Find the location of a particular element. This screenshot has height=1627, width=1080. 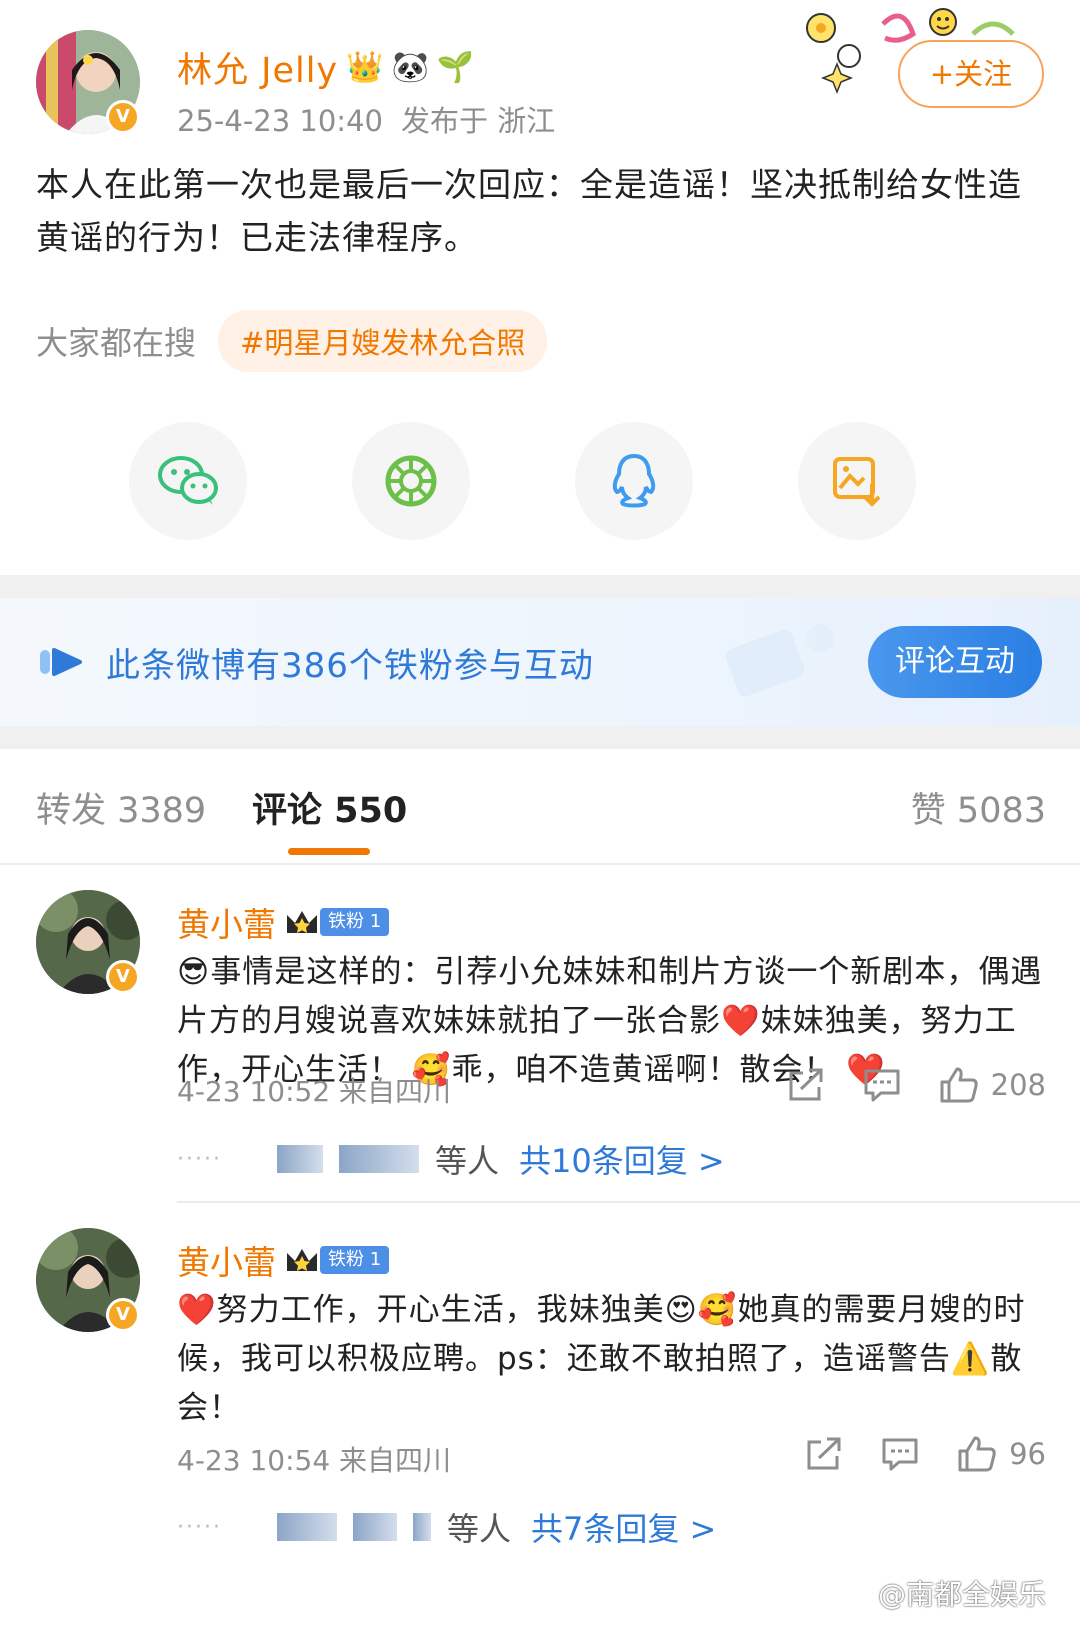

qq-icon is located at coordinates (634, 480).